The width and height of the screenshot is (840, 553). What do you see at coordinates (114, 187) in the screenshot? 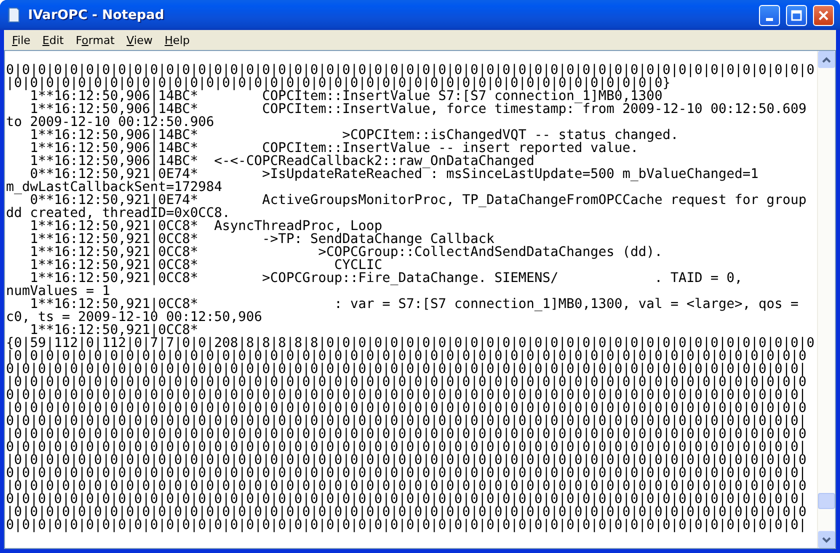
I see `text-line: m_dwLastCallbackSent=172984` at bounding box center [114, 187].